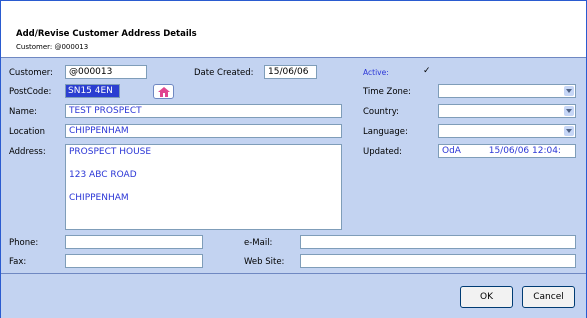 This screenshot has width=587, height=318. What do you see at coordinates (27, 152) in the screenshot?
I see `address-label: Address:` at bounding box center [27, 152].